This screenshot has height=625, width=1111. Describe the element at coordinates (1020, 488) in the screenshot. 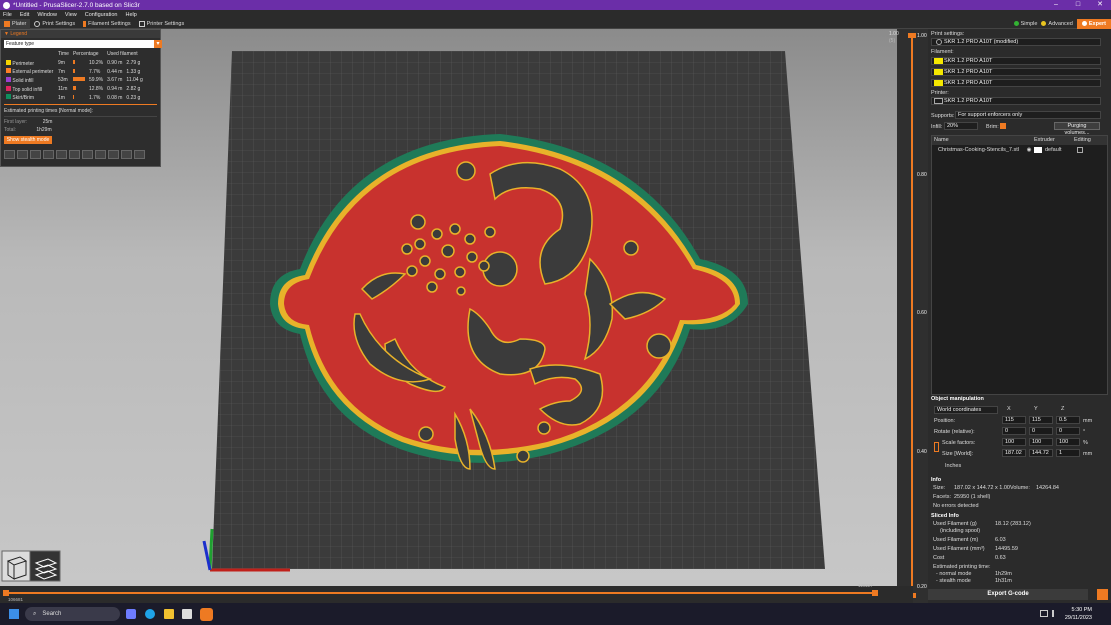

I see `info-volume-label: Volume:` at that location.